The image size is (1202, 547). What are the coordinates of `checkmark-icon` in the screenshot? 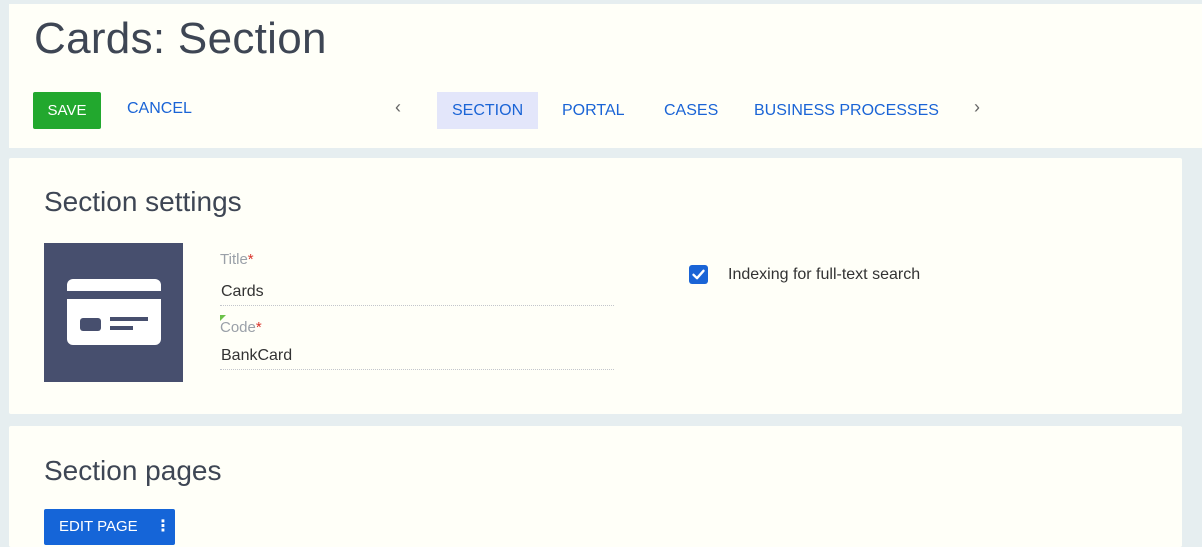 It's located at (698, 274).